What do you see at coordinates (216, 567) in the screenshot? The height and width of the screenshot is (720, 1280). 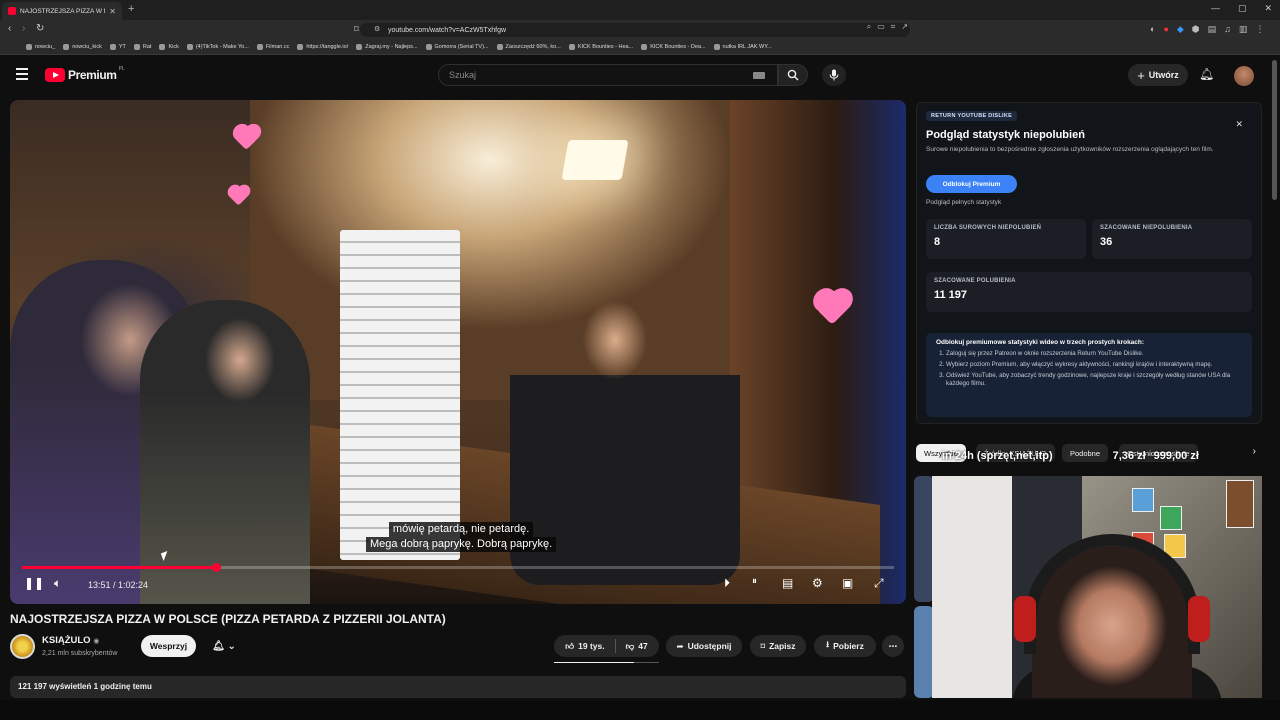 I see `progress-scrubber` at bounding box center [216, 567].